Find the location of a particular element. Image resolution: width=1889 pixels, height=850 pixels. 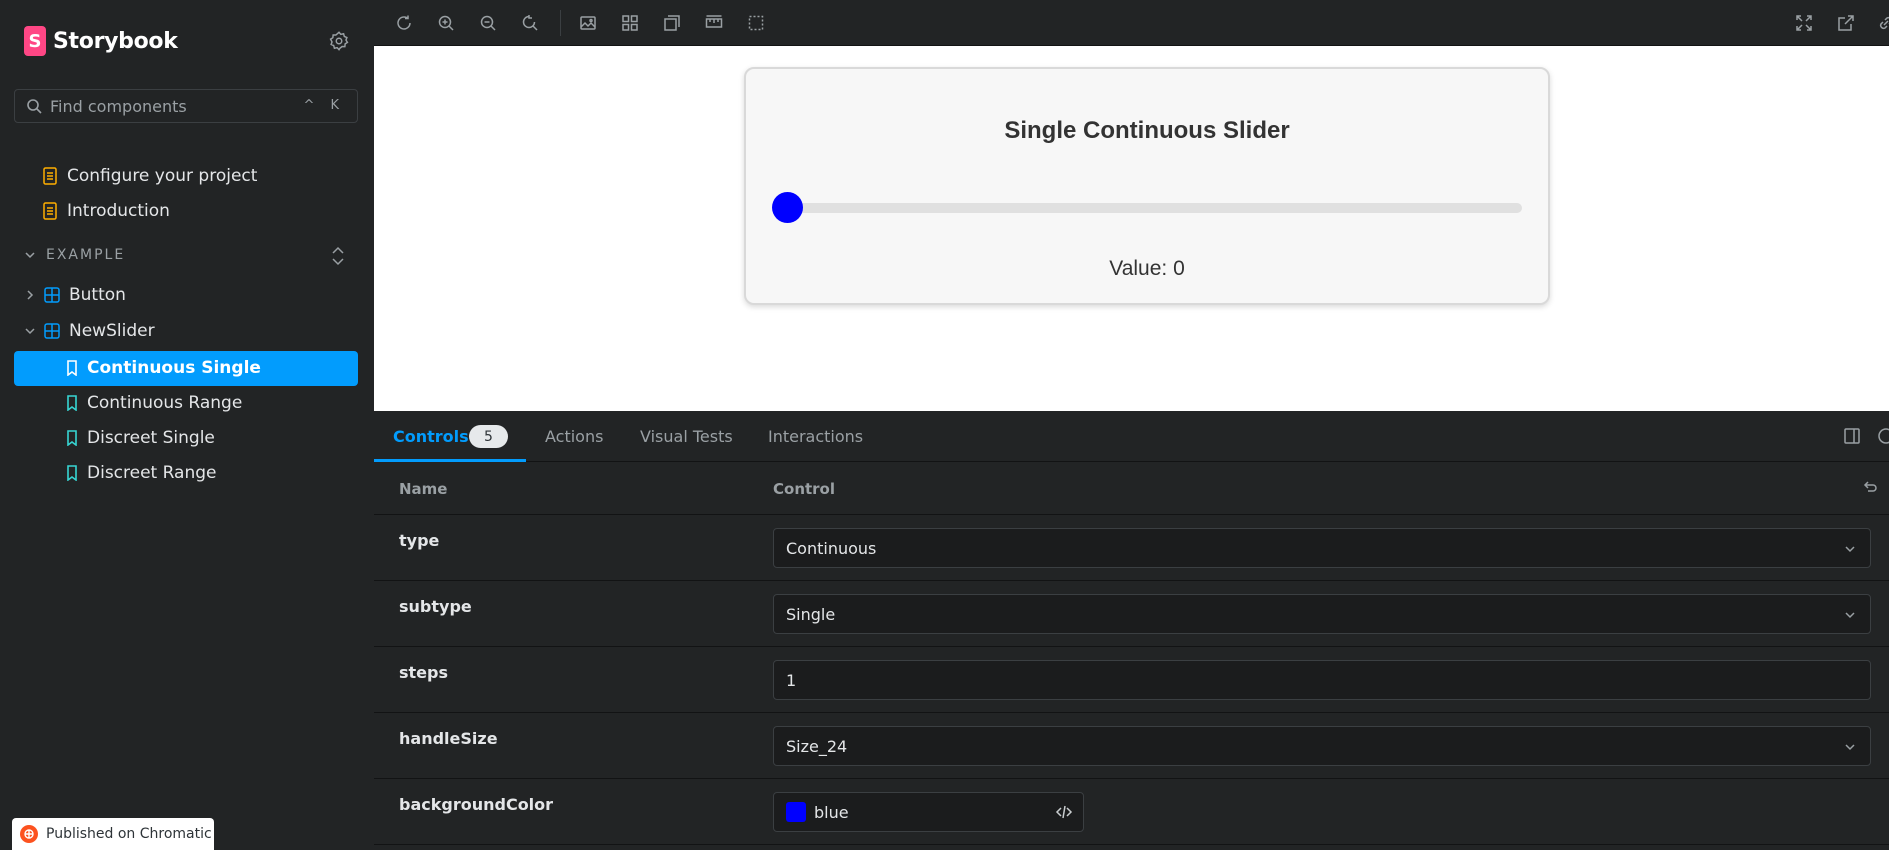

section-label: EXAMPLE is located at coordinates (86, 255).